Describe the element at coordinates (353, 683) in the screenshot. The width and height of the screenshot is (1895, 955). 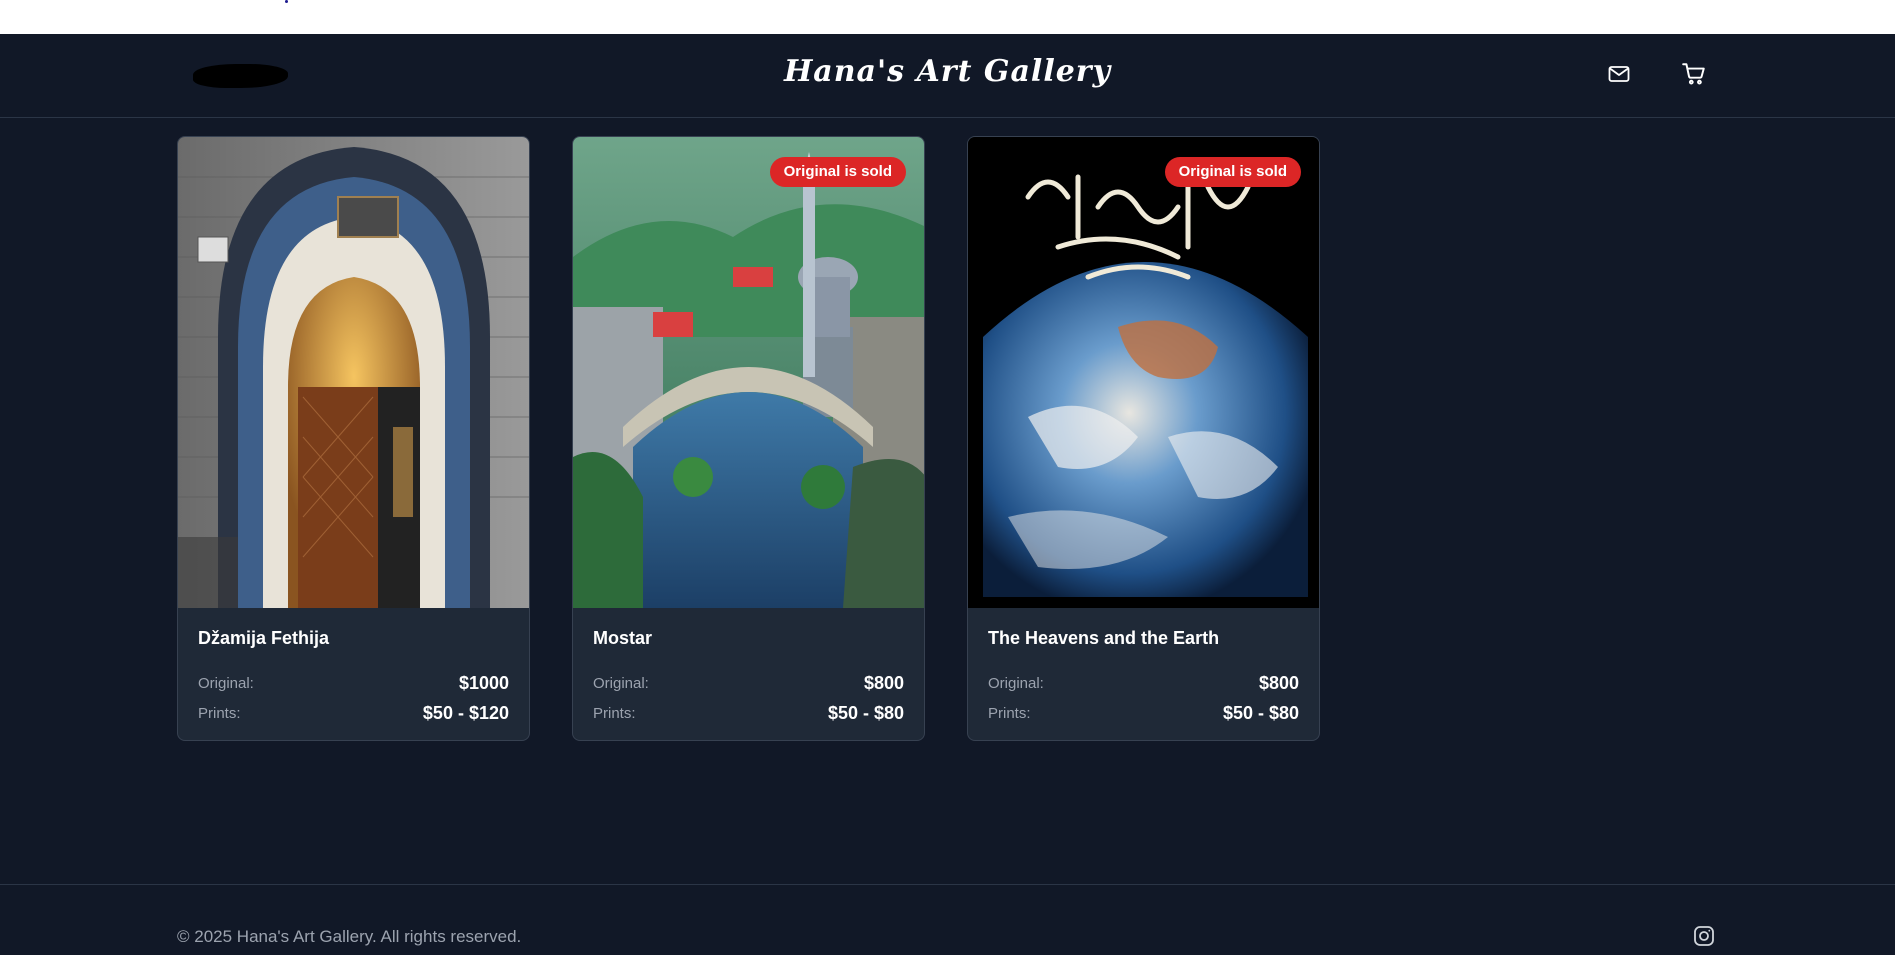
I see `original-price-row: Original: $1000` at that location.